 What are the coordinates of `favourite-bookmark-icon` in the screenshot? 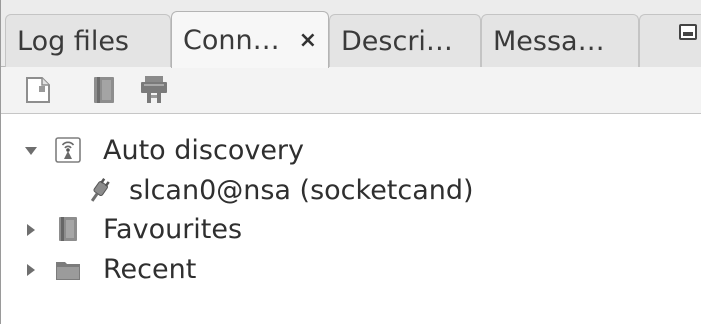 It's located at (104, 90).